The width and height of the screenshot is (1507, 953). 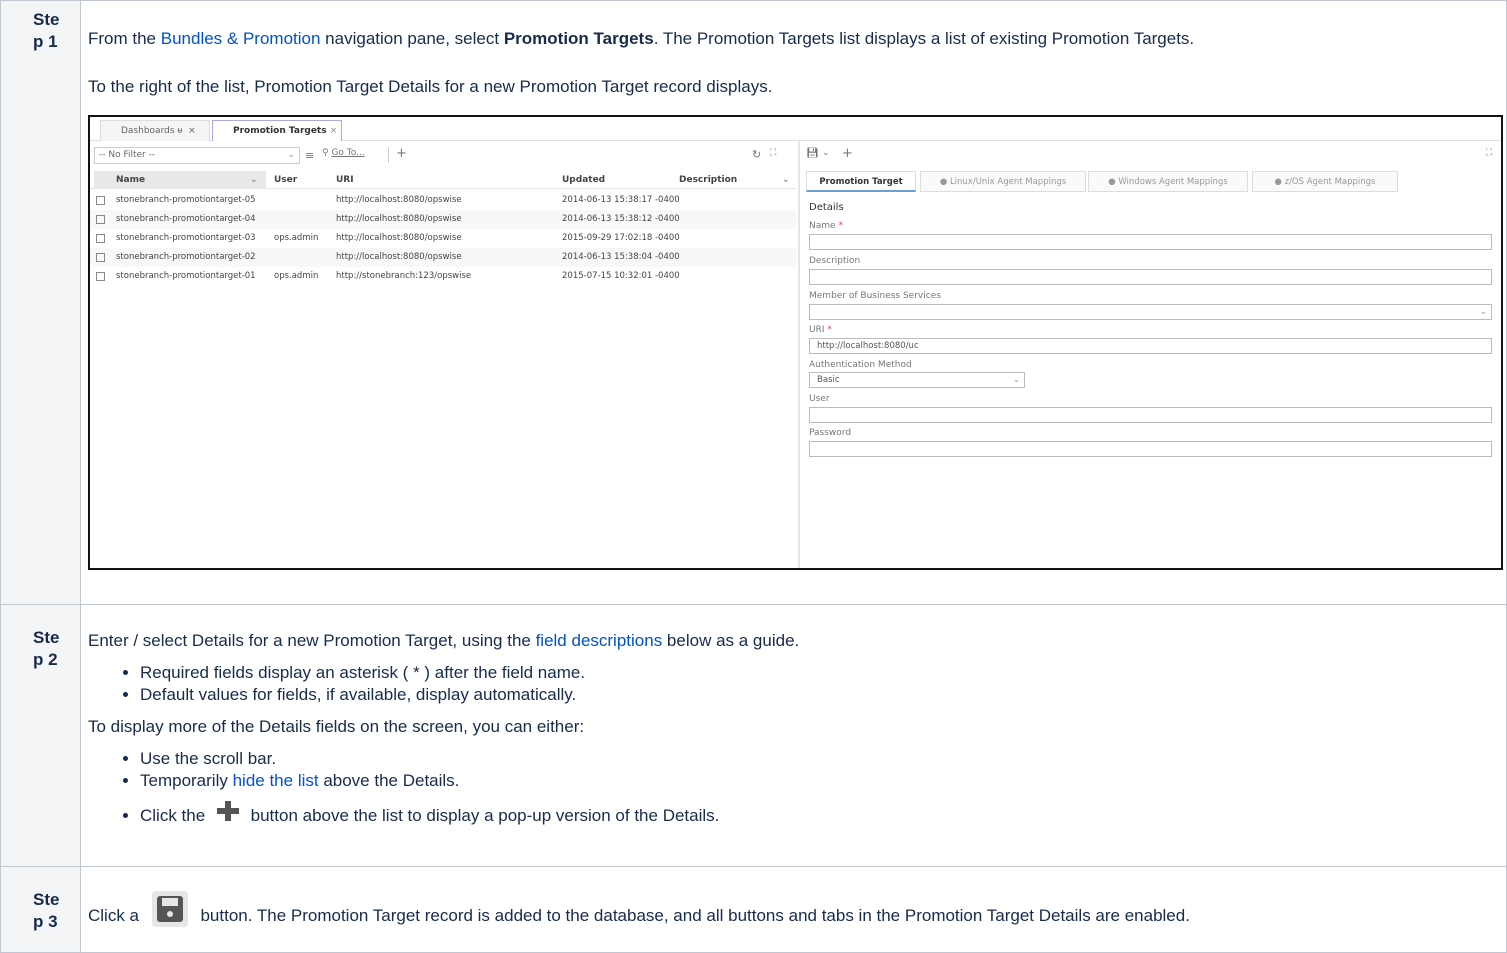 I want to click on save-icon: 💾︎, so click(x=812, y=153).